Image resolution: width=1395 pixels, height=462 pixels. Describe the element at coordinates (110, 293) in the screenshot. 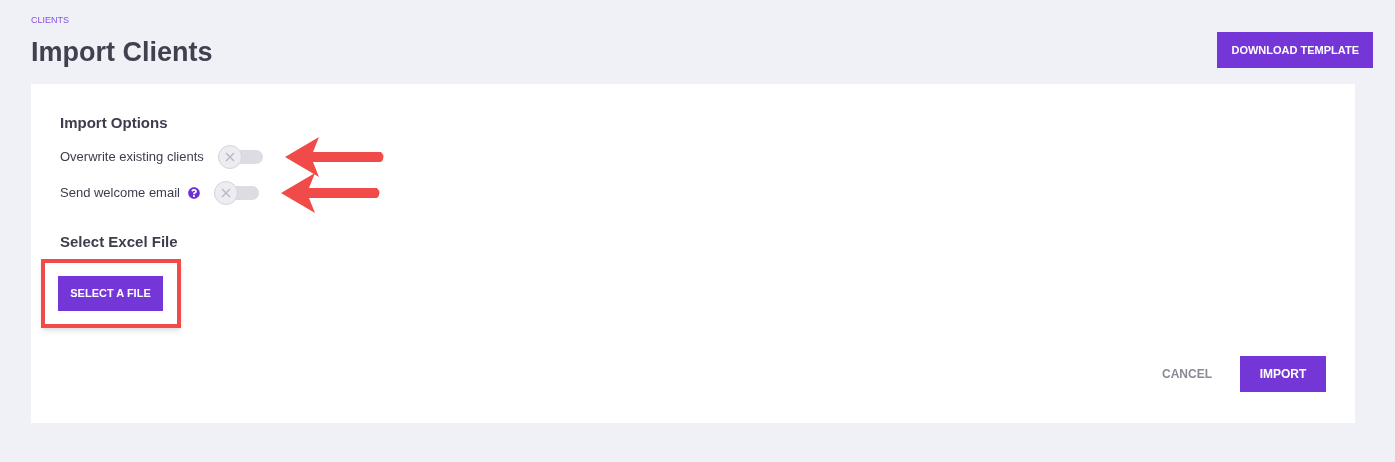

I see `select-file-button: SELECT A FILE` at that location.